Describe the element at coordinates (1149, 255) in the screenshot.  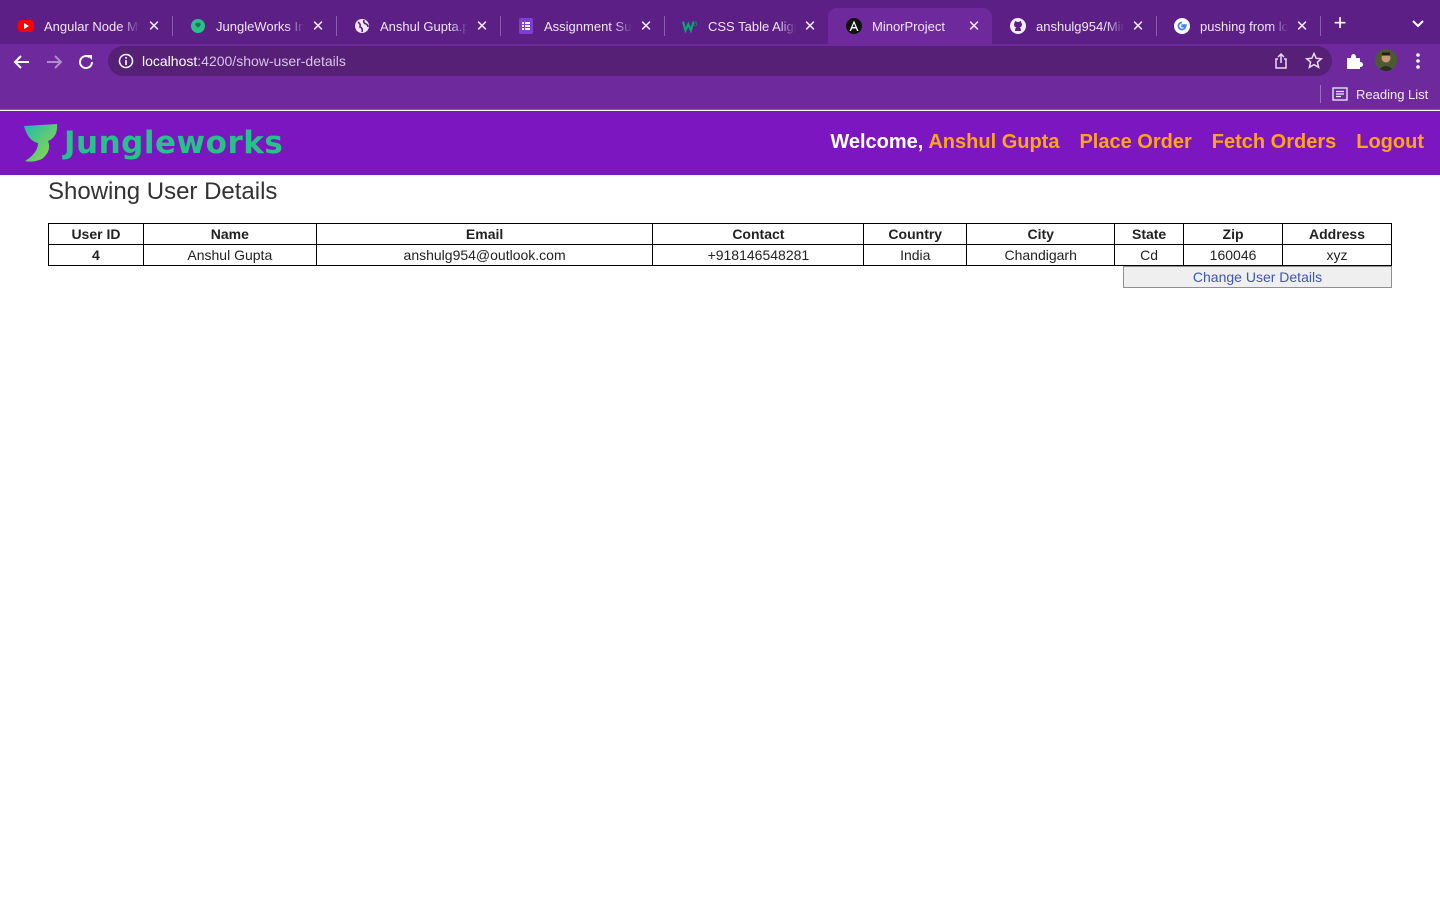
I see `cell-state: Cd` at that location.